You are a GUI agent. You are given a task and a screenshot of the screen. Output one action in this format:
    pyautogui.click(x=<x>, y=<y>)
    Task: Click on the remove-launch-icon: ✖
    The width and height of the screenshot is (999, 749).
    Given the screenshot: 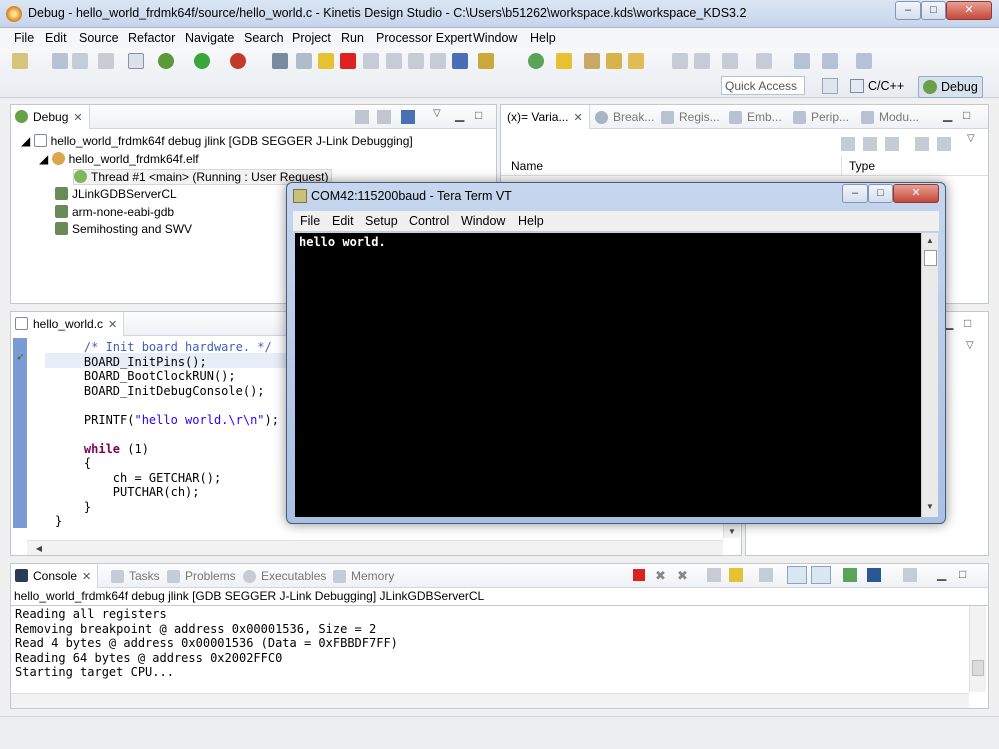 What is the action you would take?
    pyautogui.click(x=660, y=576)
    